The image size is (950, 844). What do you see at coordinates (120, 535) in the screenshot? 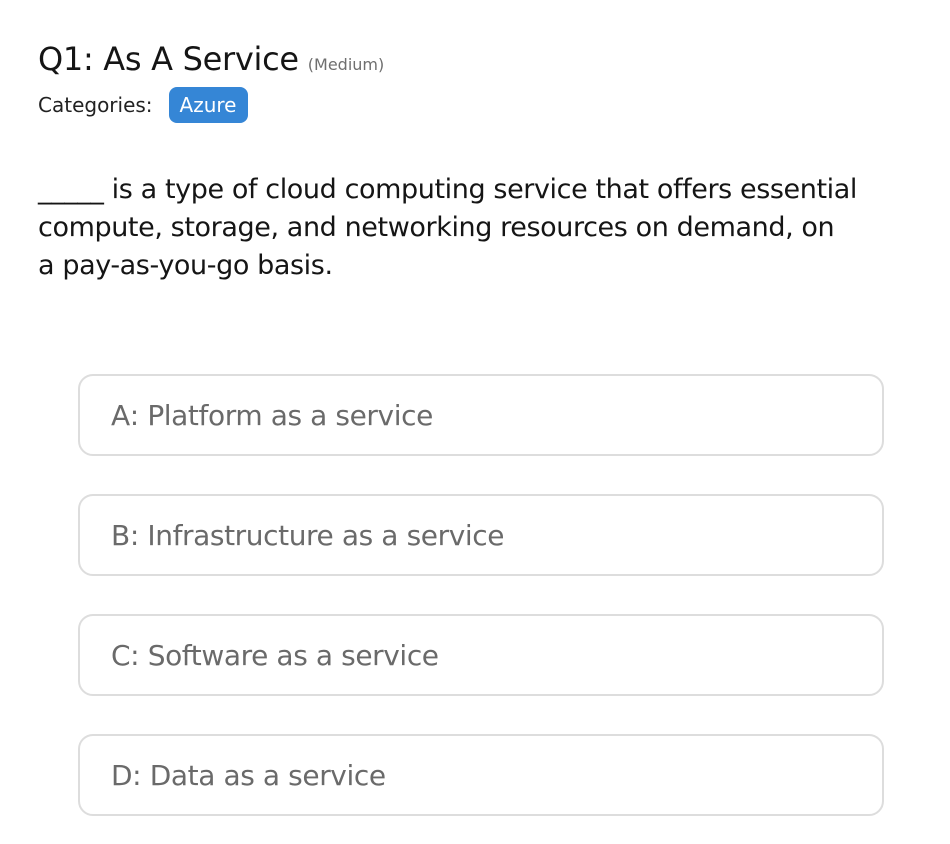
I see `option-letter: B` at bounding box center [120, 535].